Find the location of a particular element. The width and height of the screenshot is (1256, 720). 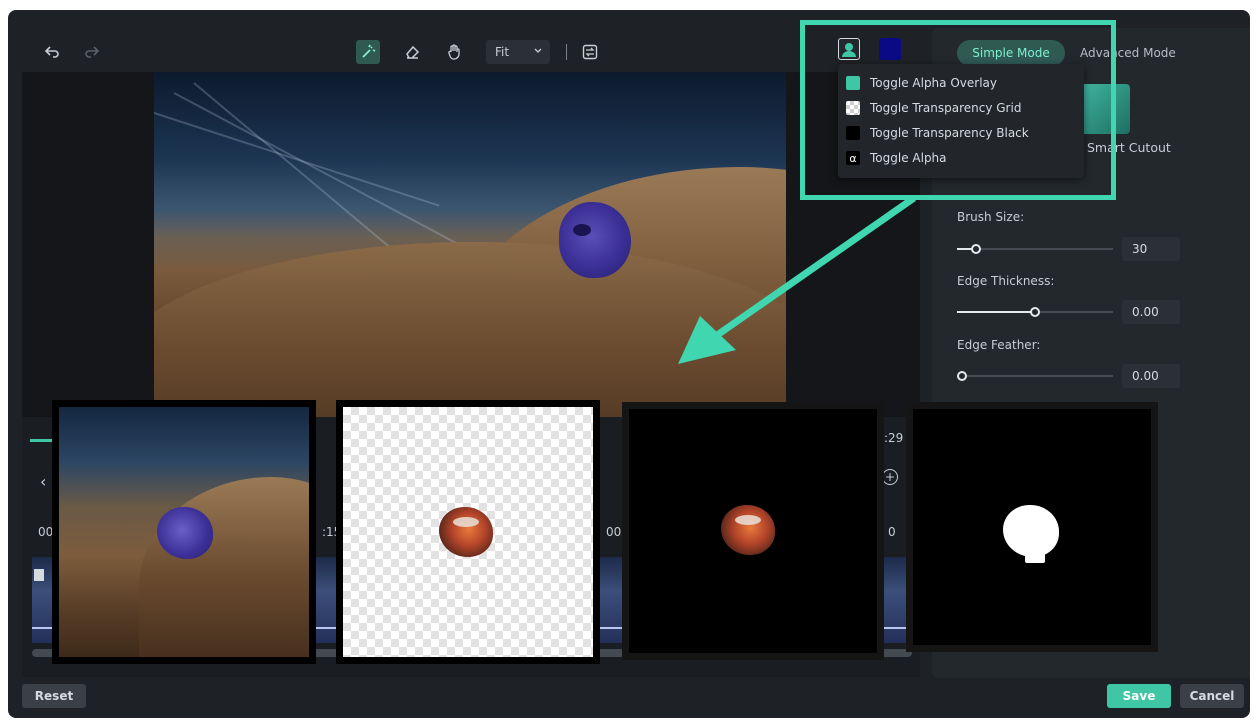

chevron-down-icon is located at coordinates (538, 52).